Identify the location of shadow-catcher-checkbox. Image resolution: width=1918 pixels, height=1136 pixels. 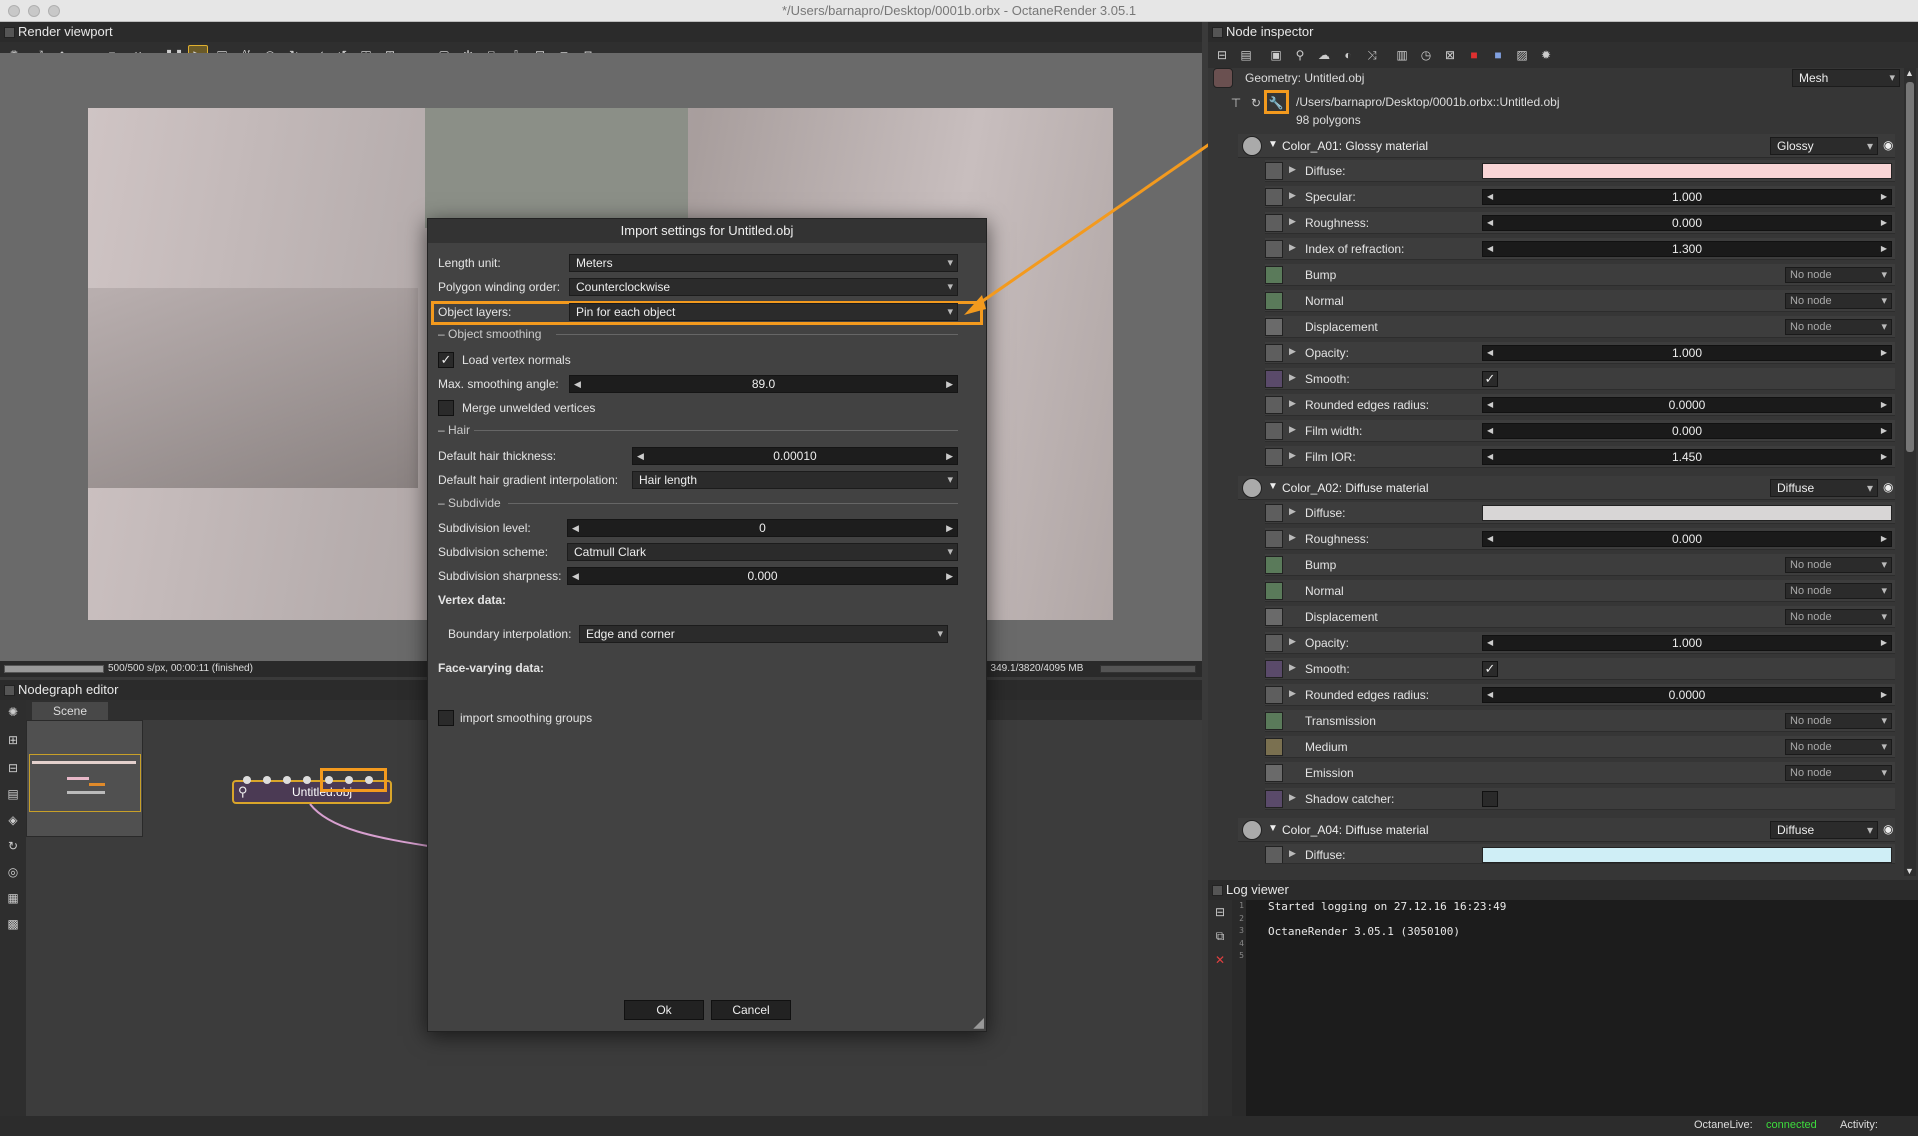
(1490, 799).